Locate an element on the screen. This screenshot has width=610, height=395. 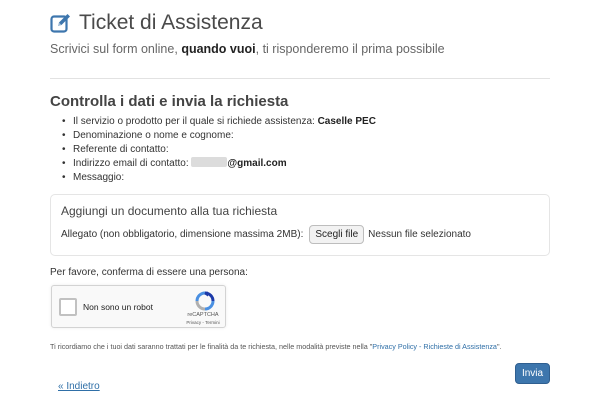
file-status: Nessun file selezionato is located at coordinates (419, 234).